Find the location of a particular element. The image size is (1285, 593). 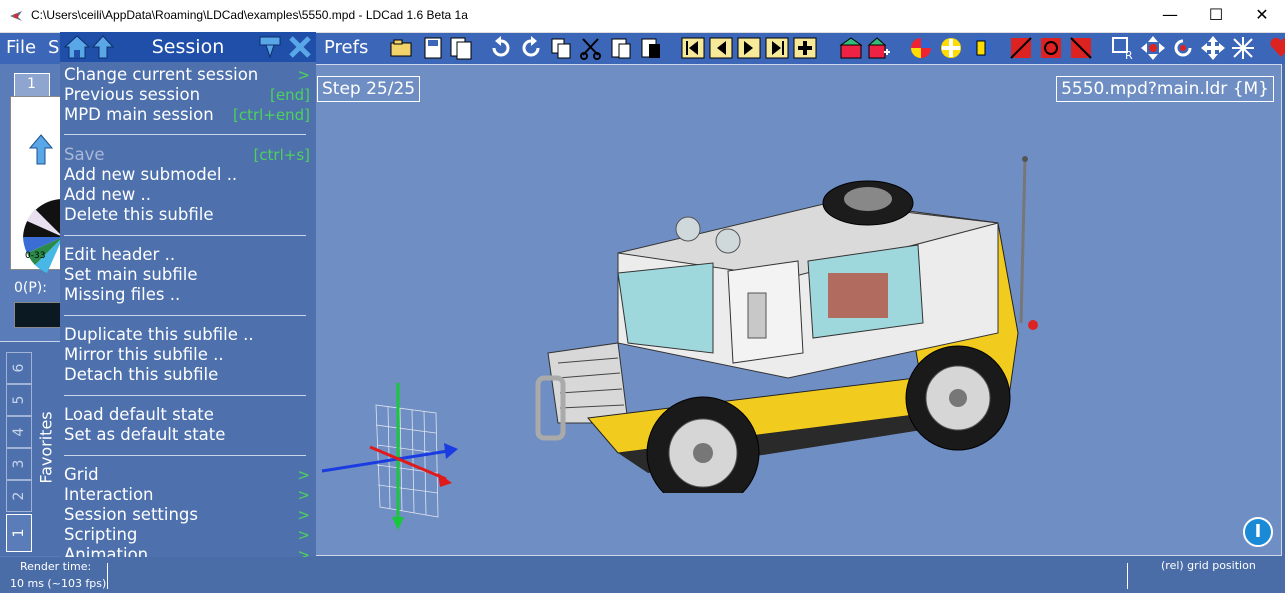

save-icon is located at coordinates (433, 48).